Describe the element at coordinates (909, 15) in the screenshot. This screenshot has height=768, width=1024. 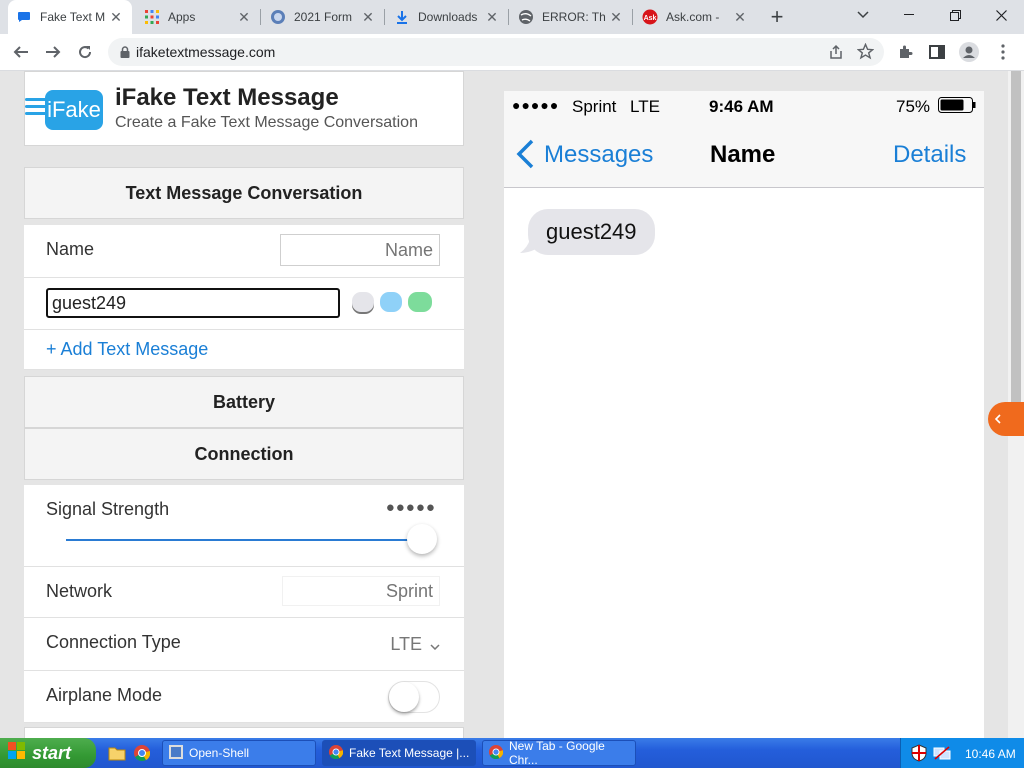
I see `minimize-button` at that location.